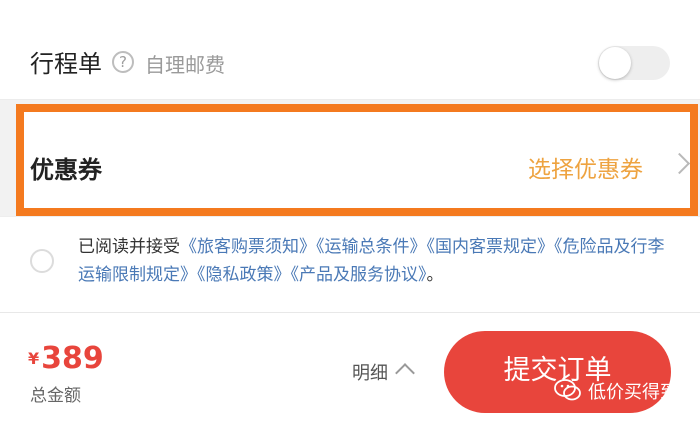  Describe the element at coordinates (66, 64) in the screenshot. I see `itinerary-title: 行程单` at that location.